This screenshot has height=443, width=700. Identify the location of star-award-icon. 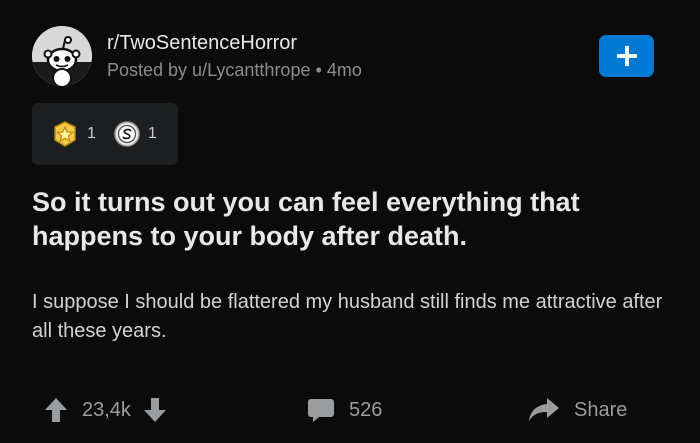
(65, 134).